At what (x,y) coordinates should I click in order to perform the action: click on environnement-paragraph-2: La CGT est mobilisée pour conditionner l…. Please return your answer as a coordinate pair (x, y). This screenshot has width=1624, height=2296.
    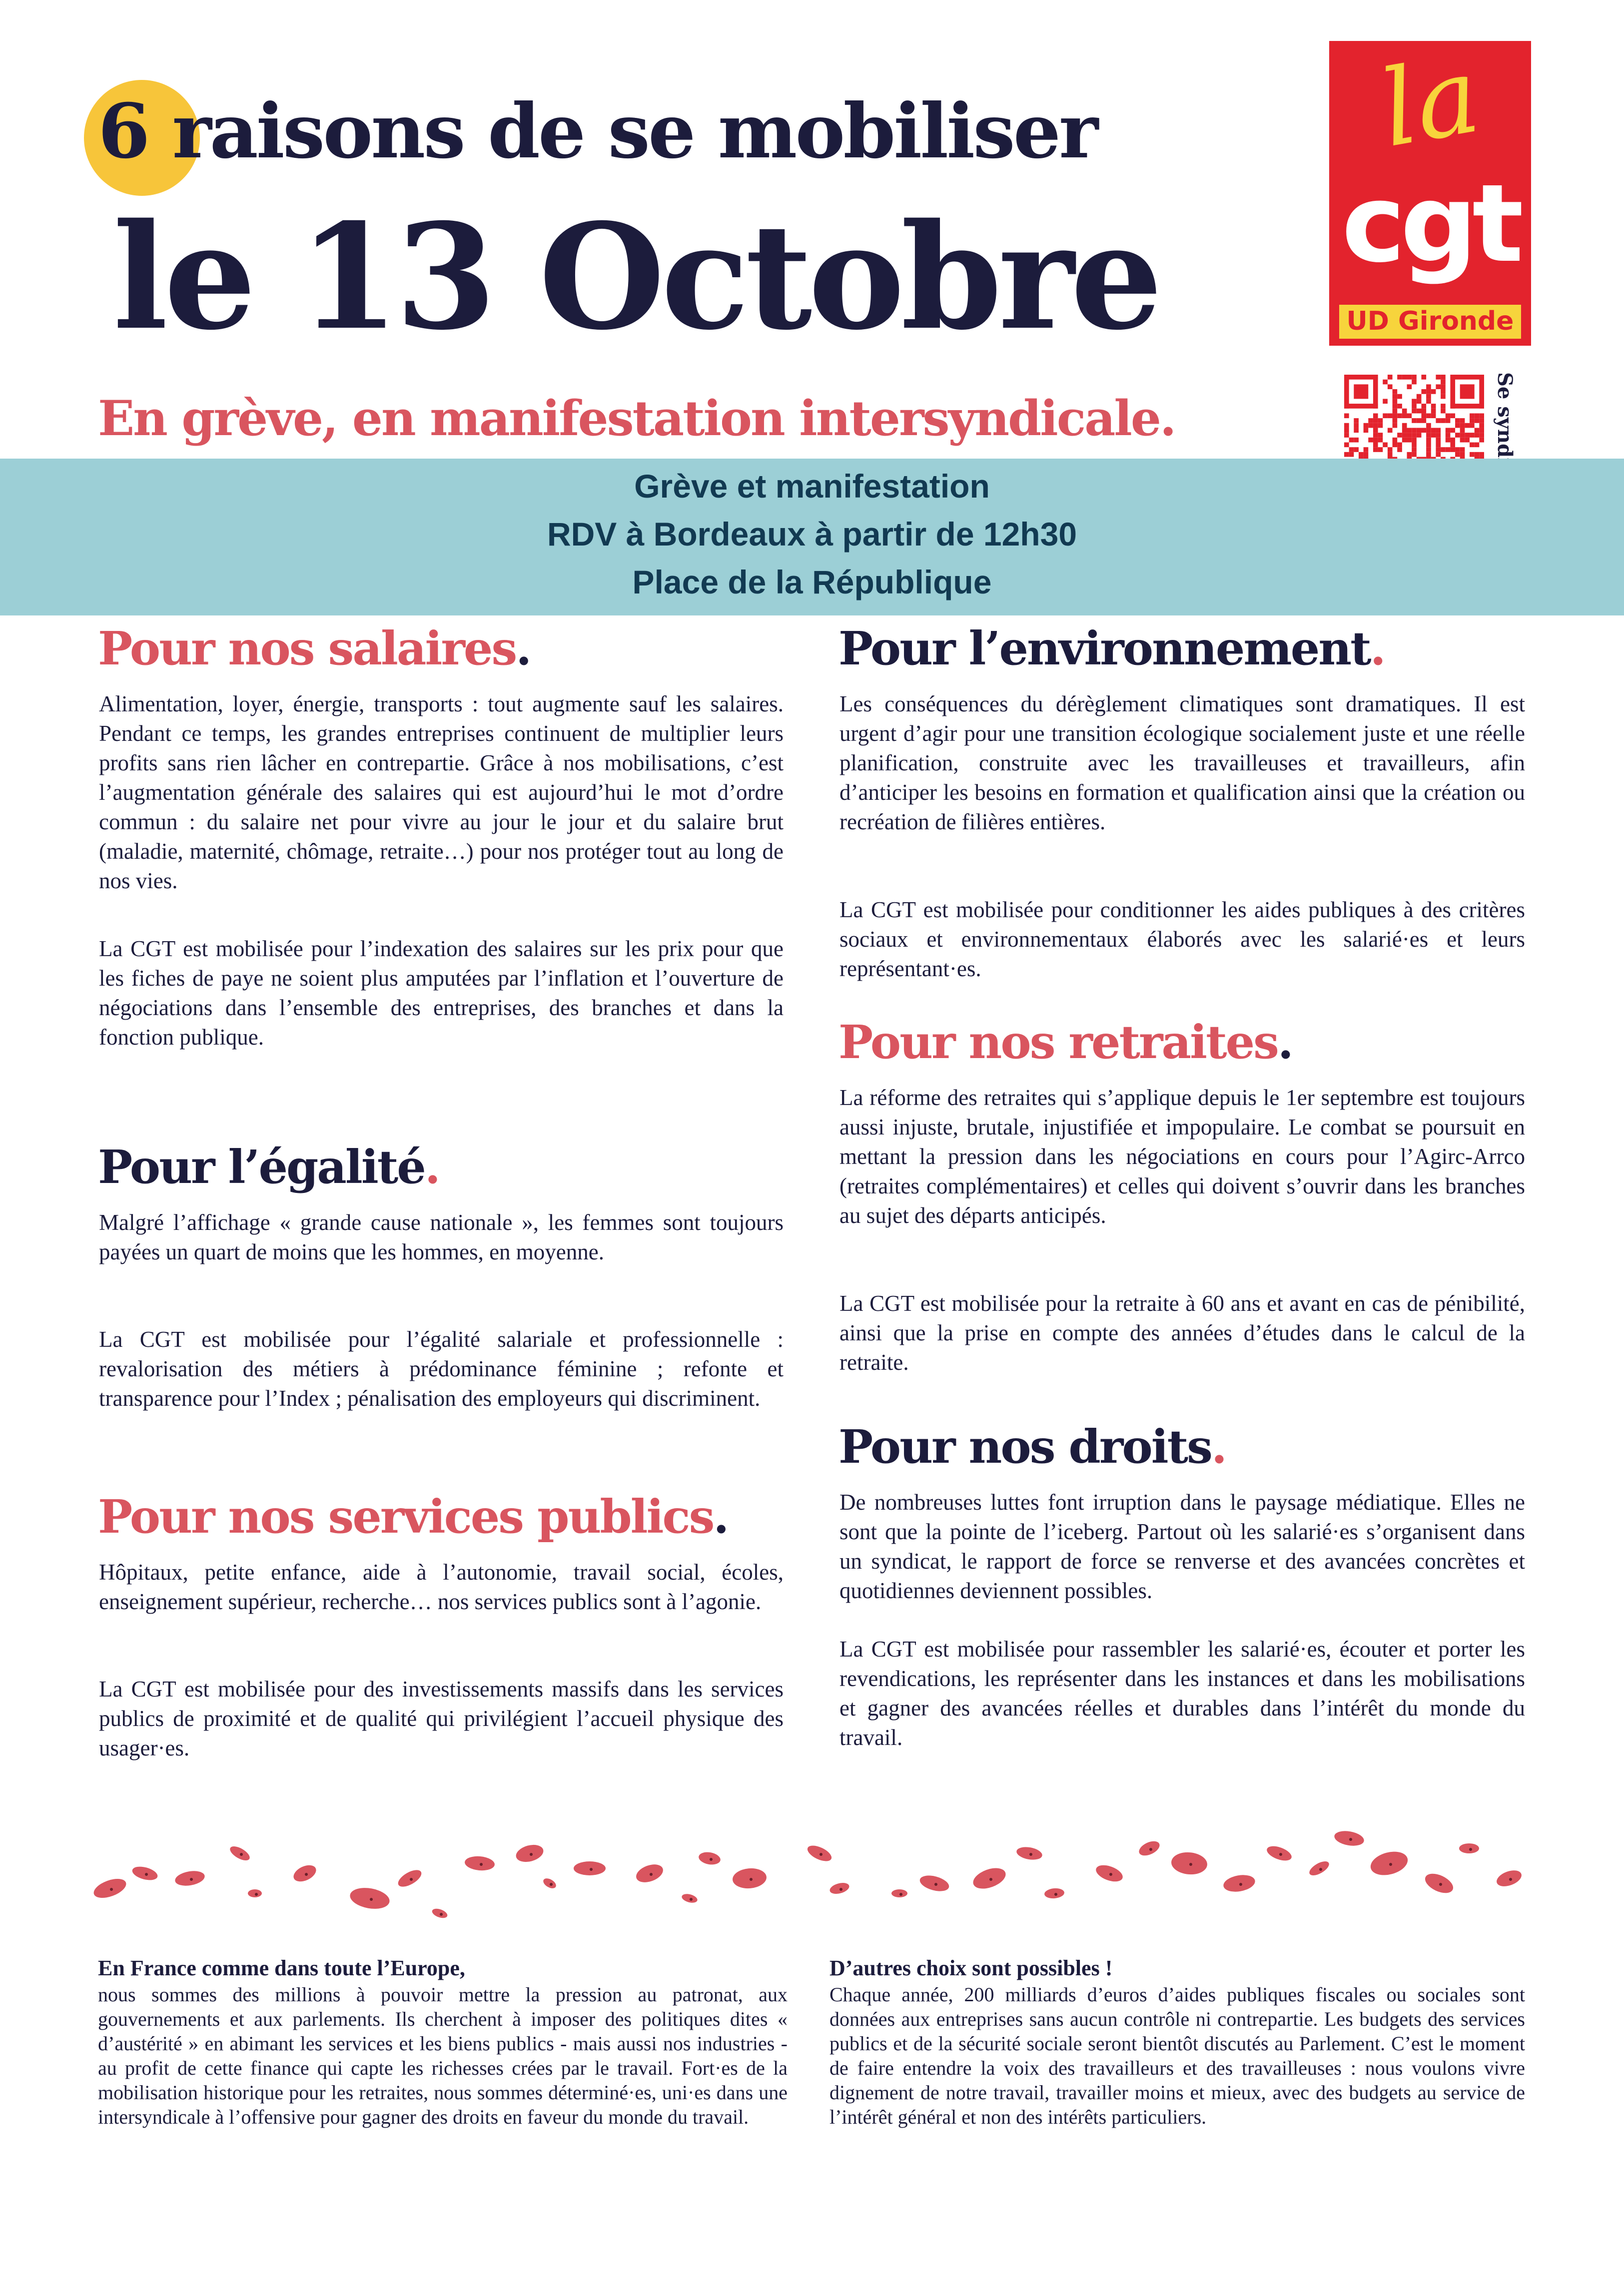
    Looking at the image, I should click on (1182, 939).